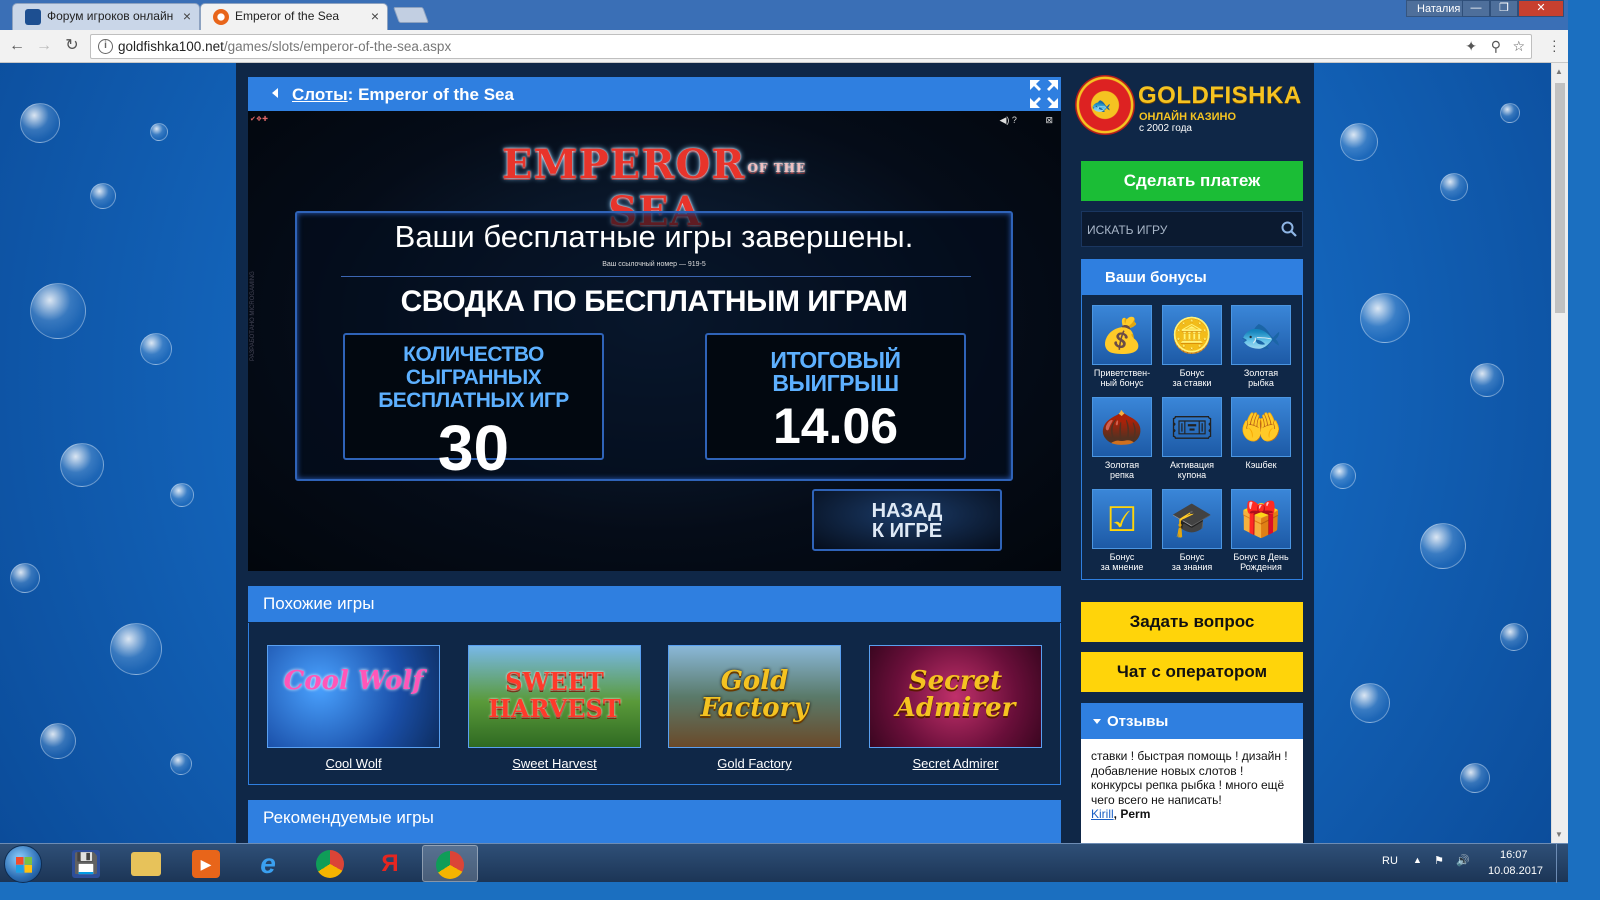 This screenshot has height=900, width=1600. What do you see at coordinates (1004, 120) in the screenshot?
I see `sound-icon: ◀)` at bounding box center [1004, 120].